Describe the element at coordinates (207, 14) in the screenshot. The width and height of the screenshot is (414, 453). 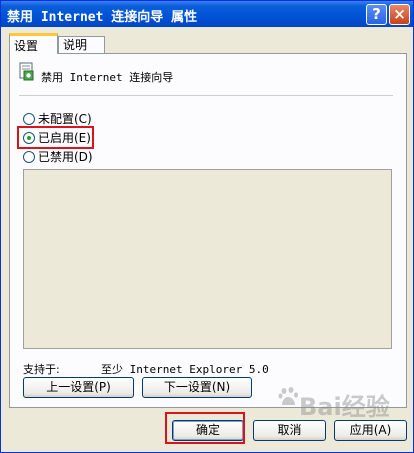
I see `title-bar: 禁用 Internet 连接向导 属性 ? ×` at that location.